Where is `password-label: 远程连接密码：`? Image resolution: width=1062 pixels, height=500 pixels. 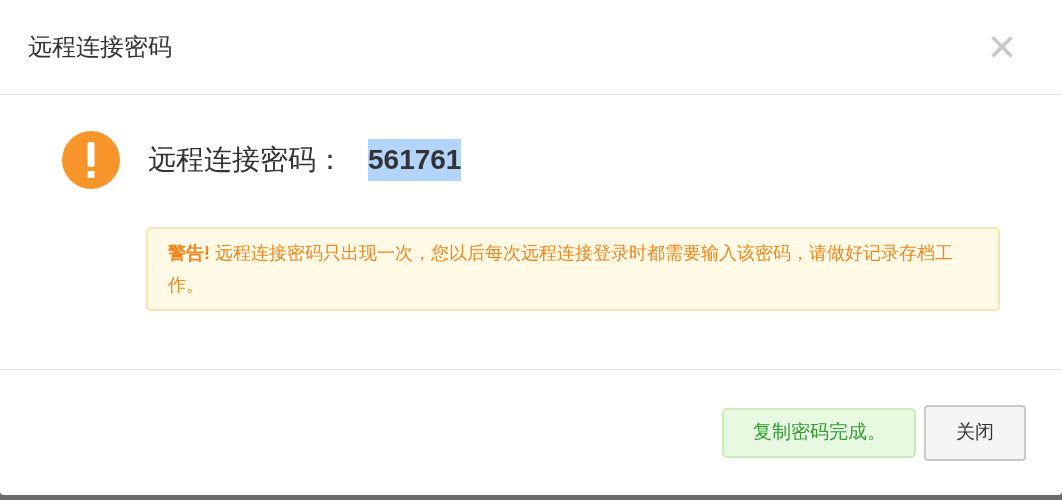 password-label: 远程连接密码： is located at coordinates (246, 160).